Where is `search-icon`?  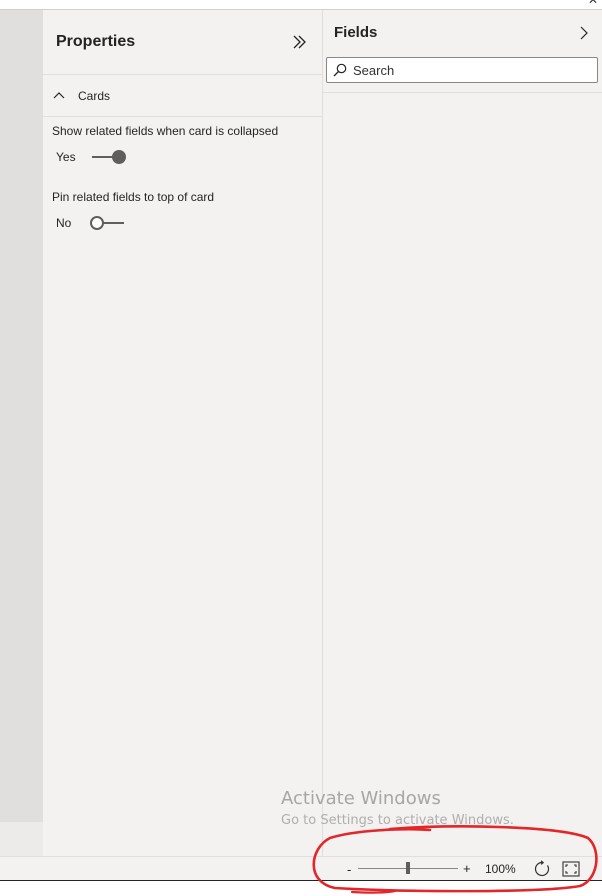 search-icon is located at coordinates (340, 70).